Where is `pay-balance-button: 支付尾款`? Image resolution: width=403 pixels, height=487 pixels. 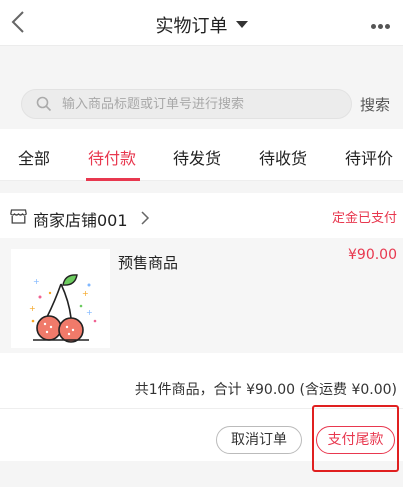 pay-balance-button: 支付尾款 is located at coordinates (355, 440).